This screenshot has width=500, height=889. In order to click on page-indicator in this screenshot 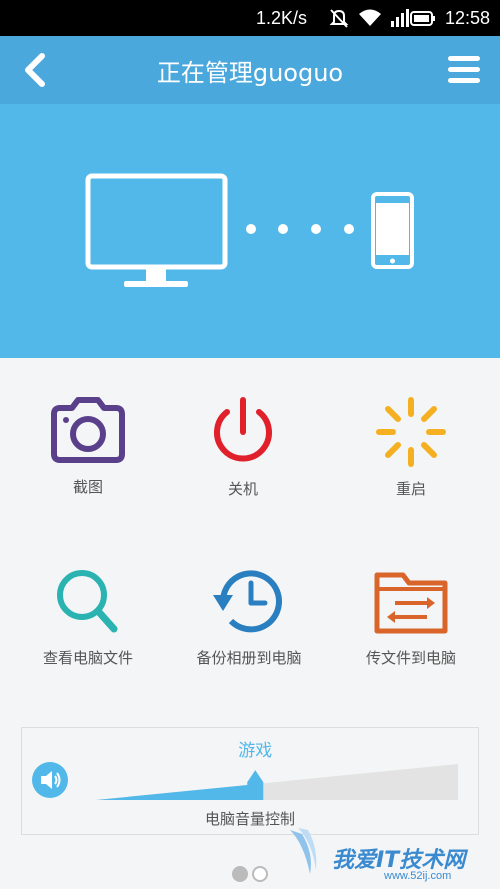, I will do `click(252, 875)`.